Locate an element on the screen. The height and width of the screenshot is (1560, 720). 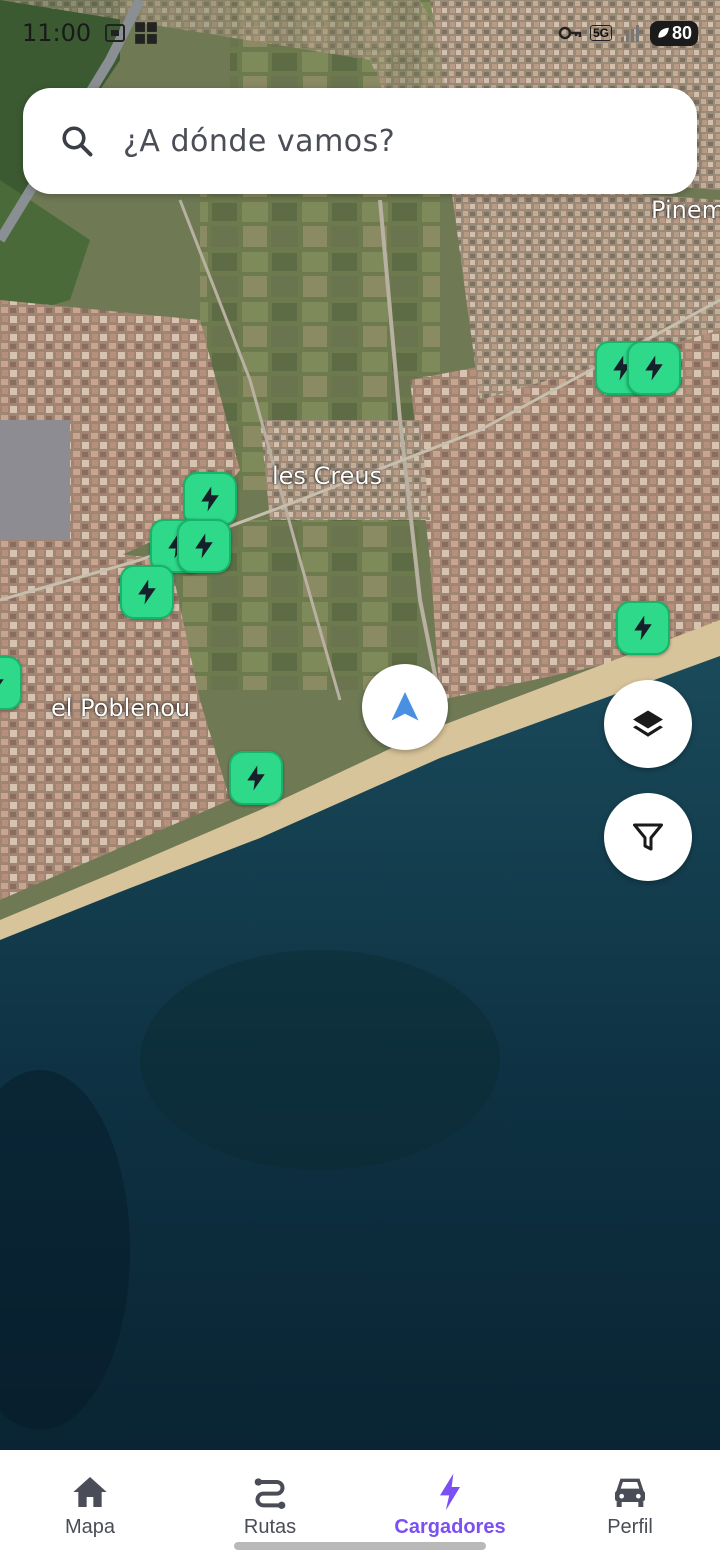
nav-item-perfil: Perfil is located at coordinates (630, 1505).